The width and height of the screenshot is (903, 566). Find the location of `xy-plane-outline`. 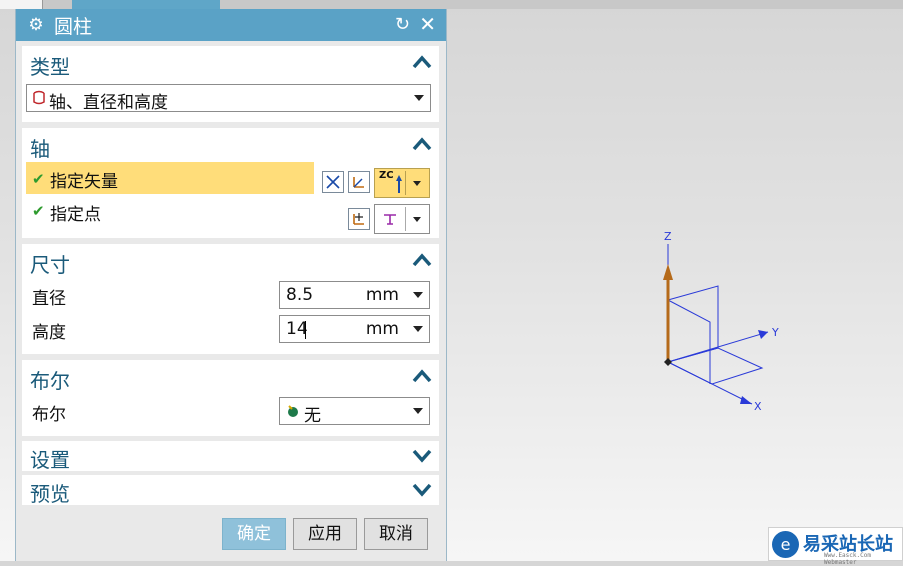

xy-plane-outline is located at coordinates (715, 366).